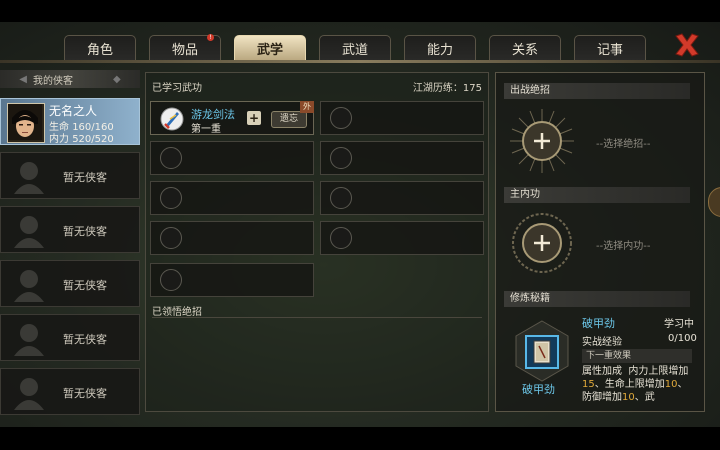 This screenshot has width=720, height=450. I want to click on add-inner-skill-button, so click(542, 243).